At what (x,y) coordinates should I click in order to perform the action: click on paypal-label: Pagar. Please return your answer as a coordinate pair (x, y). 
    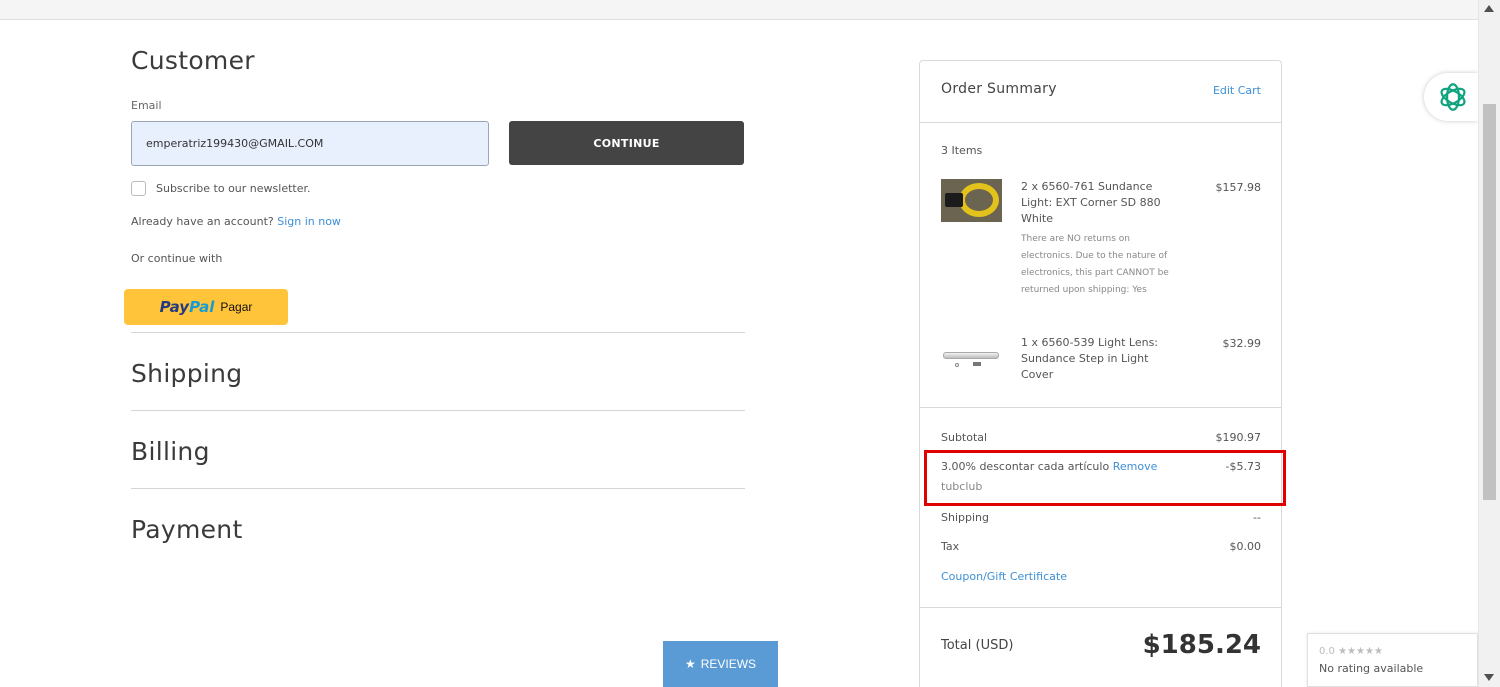
    Looking at the image, I should click on (236, 307).